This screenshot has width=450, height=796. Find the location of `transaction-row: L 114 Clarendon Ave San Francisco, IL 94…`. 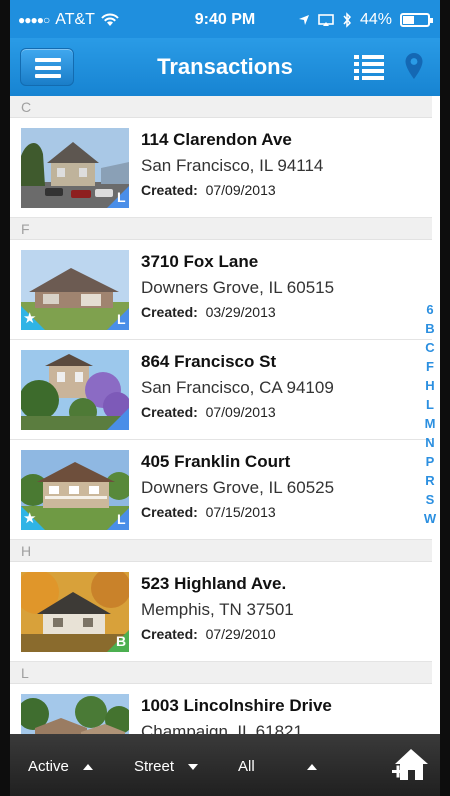

transaction-row: L 114 Clarendon Ave San Francisco, IL 94… is located at coordinates (221, 168).